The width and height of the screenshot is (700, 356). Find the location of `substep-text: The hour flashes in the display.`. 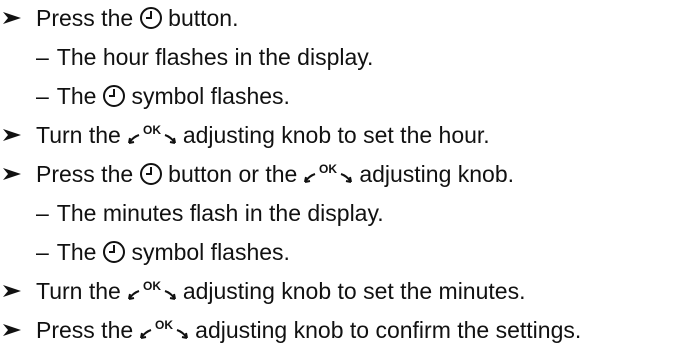

substep-text: The hour flashes in the display. is located at coordinates (215, 57).